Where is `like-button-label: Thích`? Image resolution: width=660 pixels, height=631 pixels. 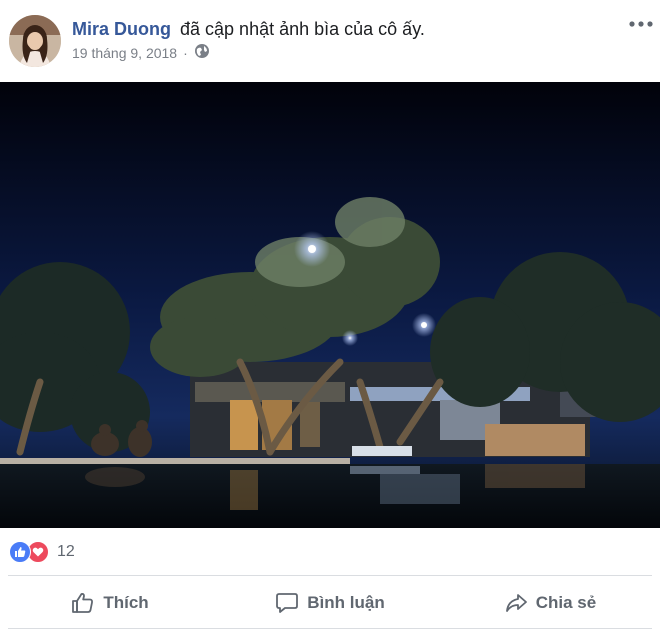
like-button-label: Thích is located at coordinates (126, 602).